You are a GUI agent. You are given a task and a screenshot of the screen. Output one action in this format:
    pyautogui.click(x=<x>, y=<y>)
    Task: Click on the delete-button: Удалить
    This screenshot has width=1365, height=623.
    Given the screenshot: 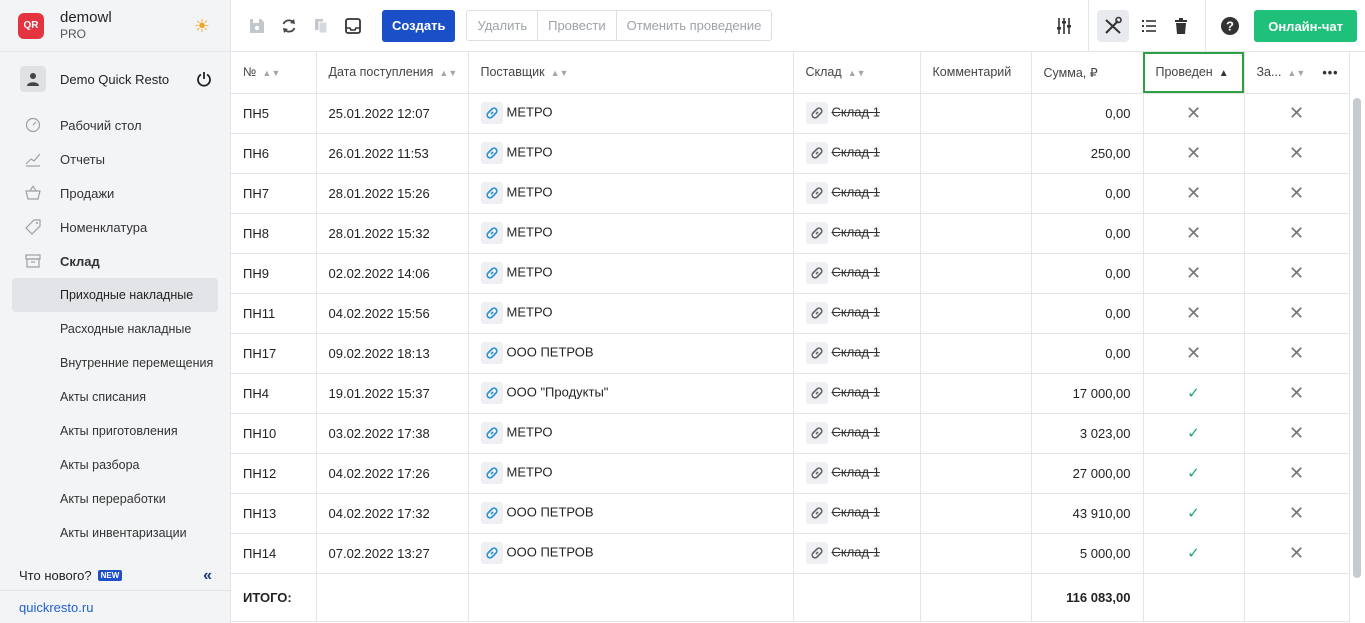 What is the action you would take?
    pyautogui.click(x=503, y=25)
    